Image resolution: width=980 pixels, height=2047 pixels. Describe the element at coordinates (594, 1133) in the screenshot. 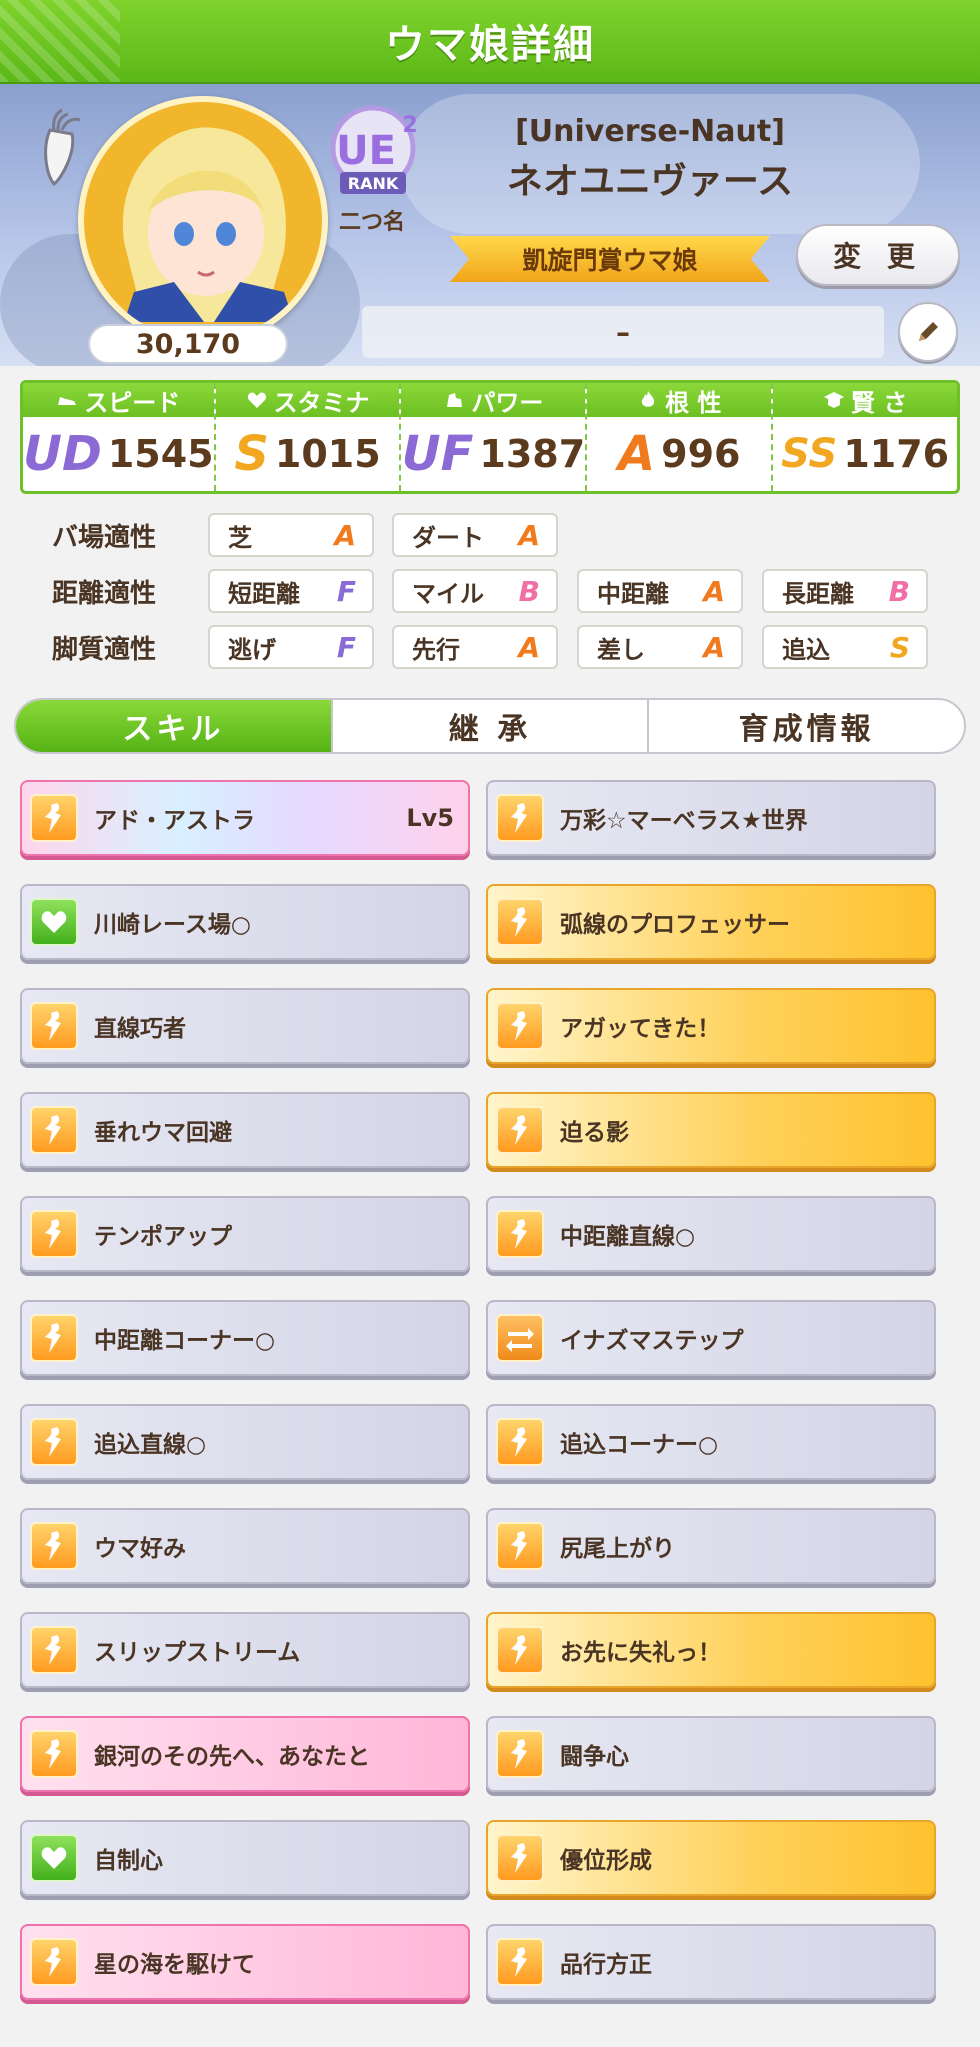

I see `skill-name: 迫る影` at that location.